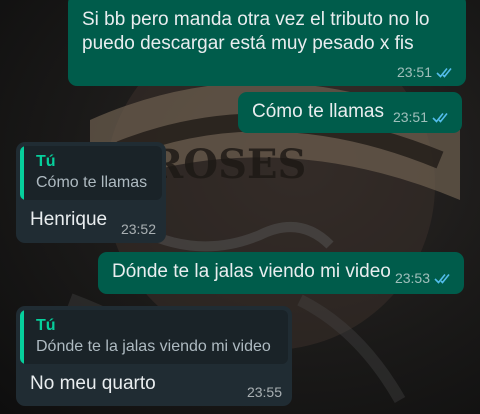 This screenshot has height=414, width=480. Describe the element at coordinates (91, 173) in the screenshot. I see `quoted-message: Tú Cómo te llamas` at that location.